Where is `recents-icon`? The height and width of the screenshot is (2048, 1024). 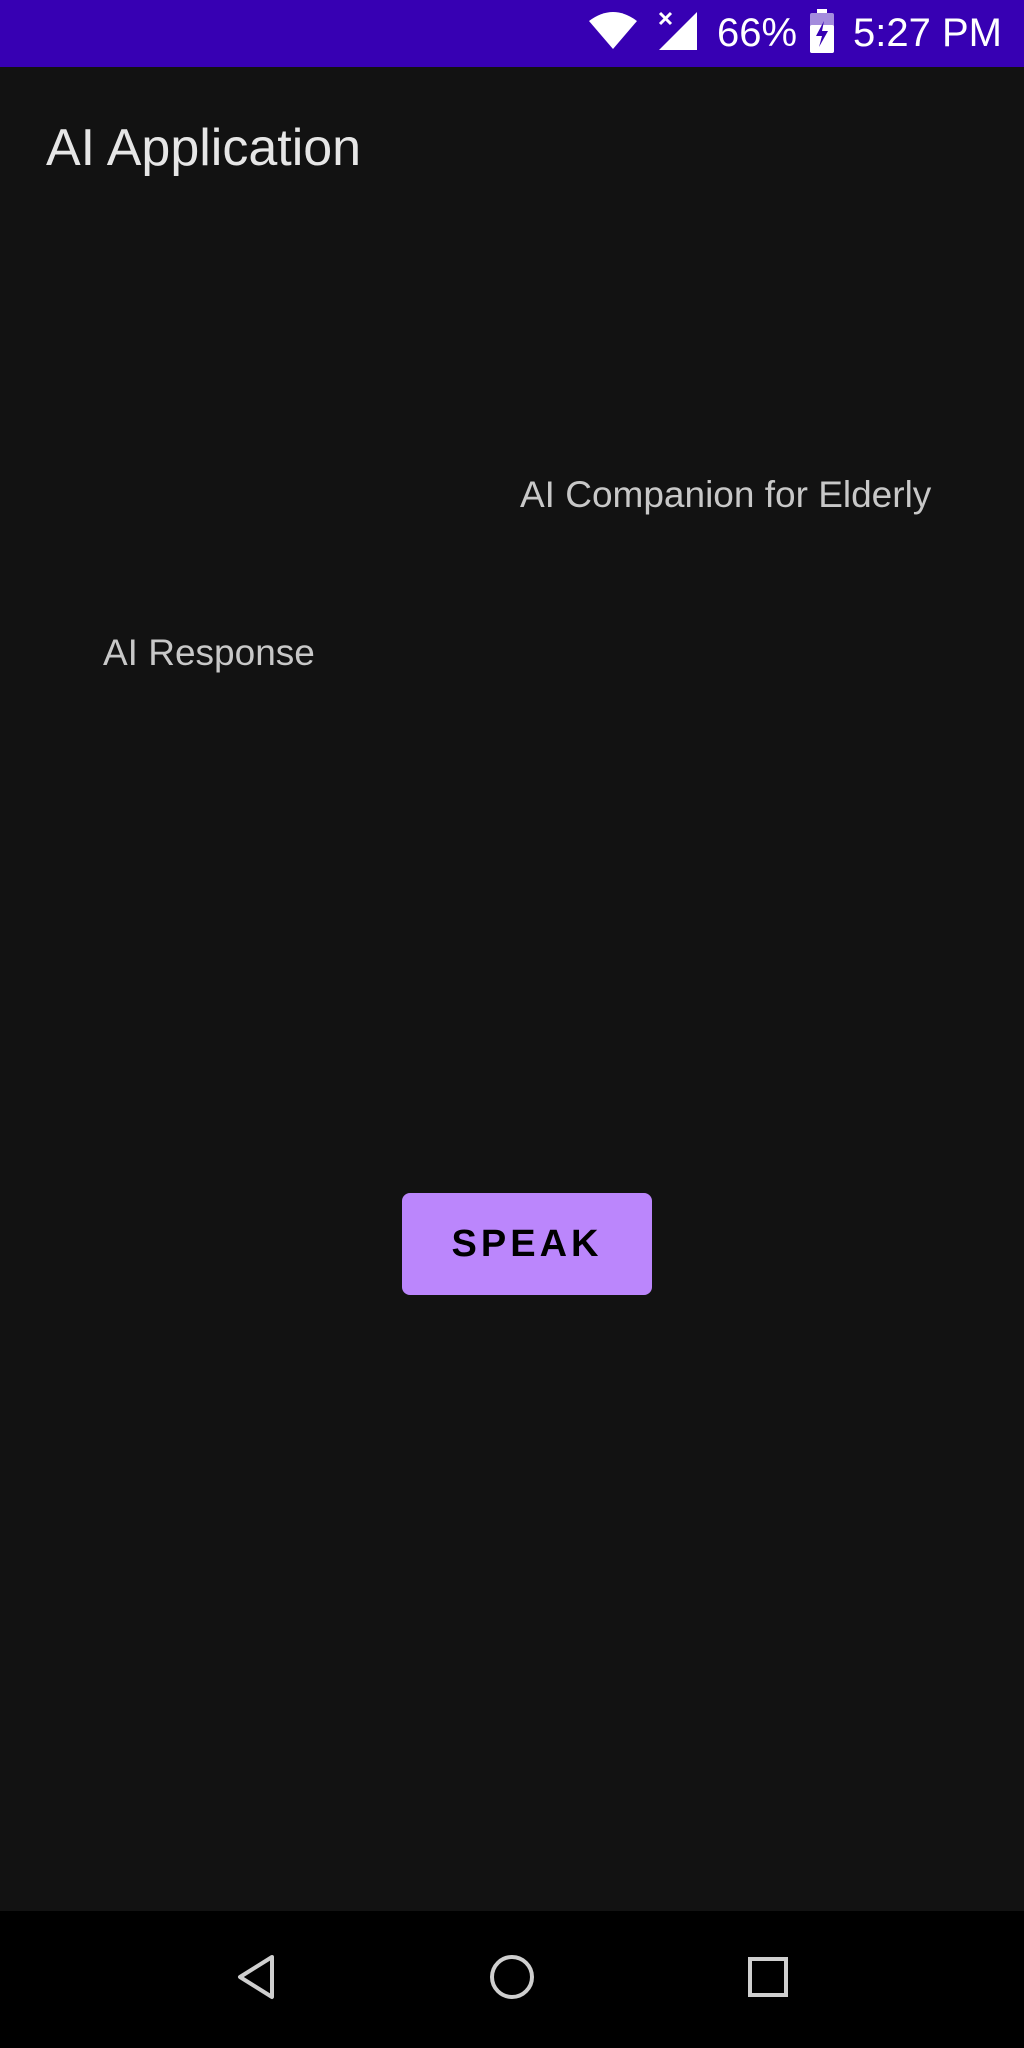
recents-icon is located at coordinates (768, 1979).